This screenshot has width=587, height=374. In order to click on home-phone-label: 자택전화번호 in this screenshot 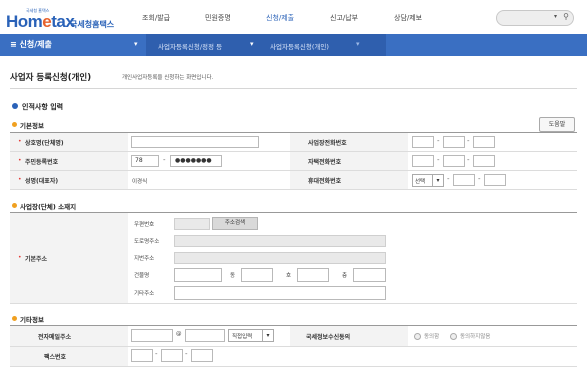, I will do `click(325, 162)`.